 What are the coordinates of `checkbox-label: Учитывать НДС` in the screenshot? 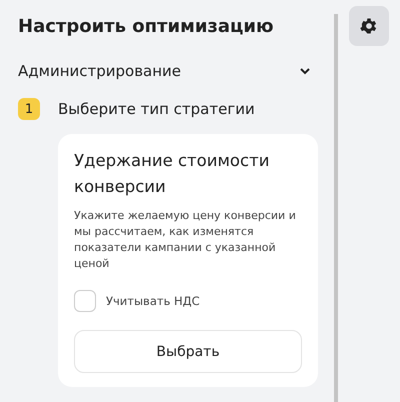 It's located at (153, 301).